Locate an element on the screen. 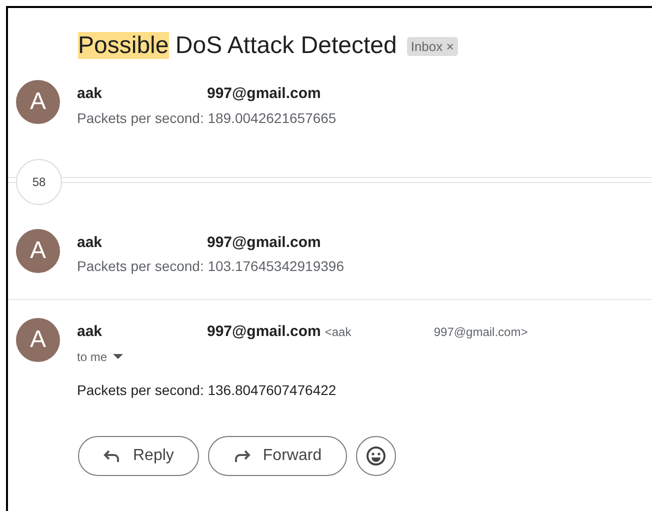  message-body: Packets per second: 136.8047607476422 is located at coordinates (207, 390).